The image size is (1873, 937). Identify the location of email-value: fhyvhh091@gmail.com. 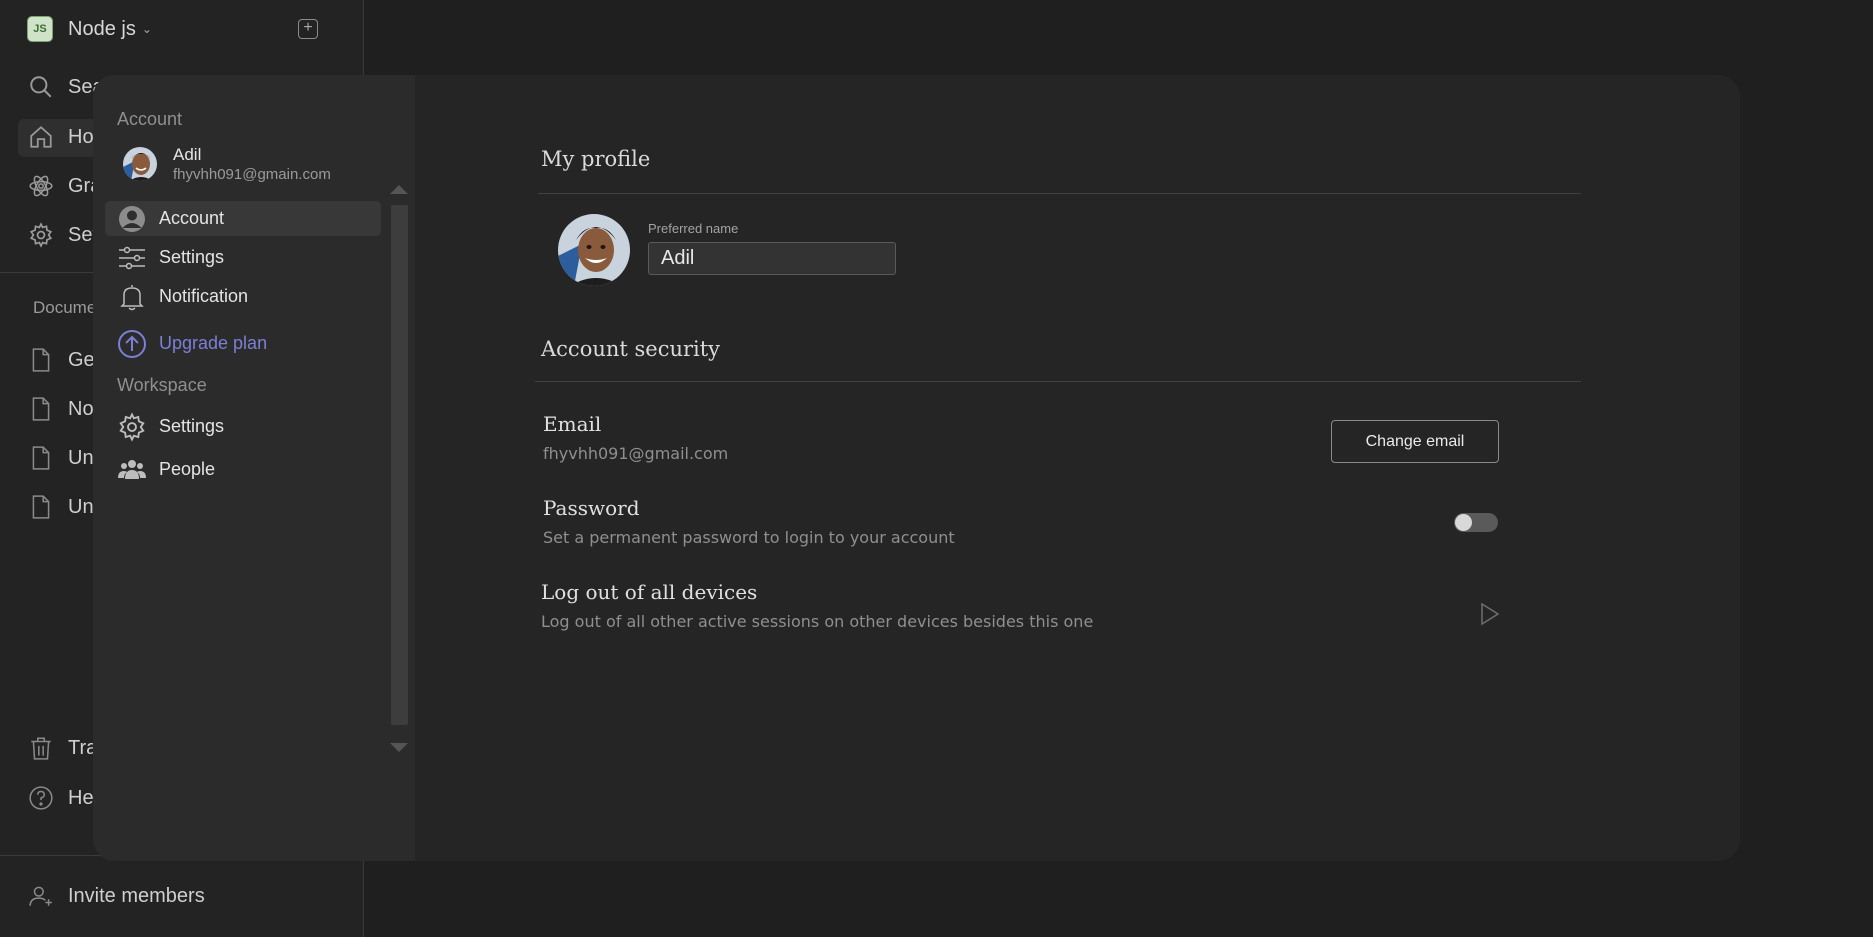
(636, 453).